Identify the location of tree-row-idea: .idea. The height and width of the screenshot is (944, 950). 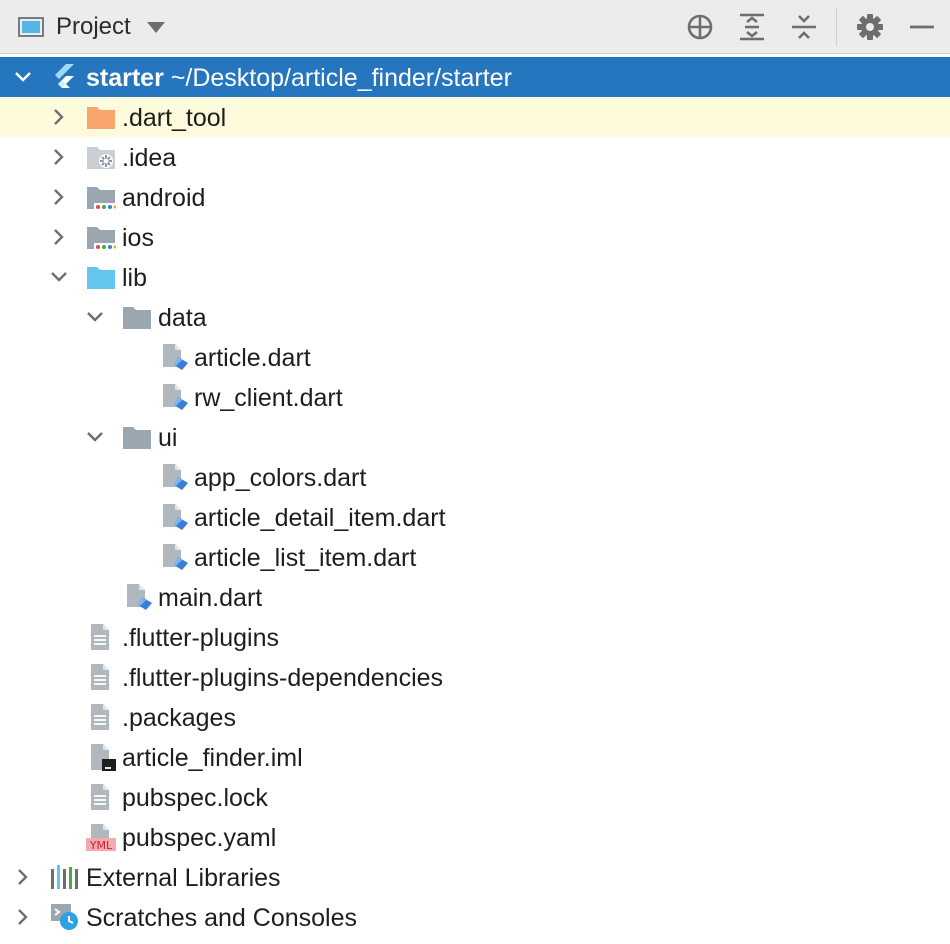
(475, 157).